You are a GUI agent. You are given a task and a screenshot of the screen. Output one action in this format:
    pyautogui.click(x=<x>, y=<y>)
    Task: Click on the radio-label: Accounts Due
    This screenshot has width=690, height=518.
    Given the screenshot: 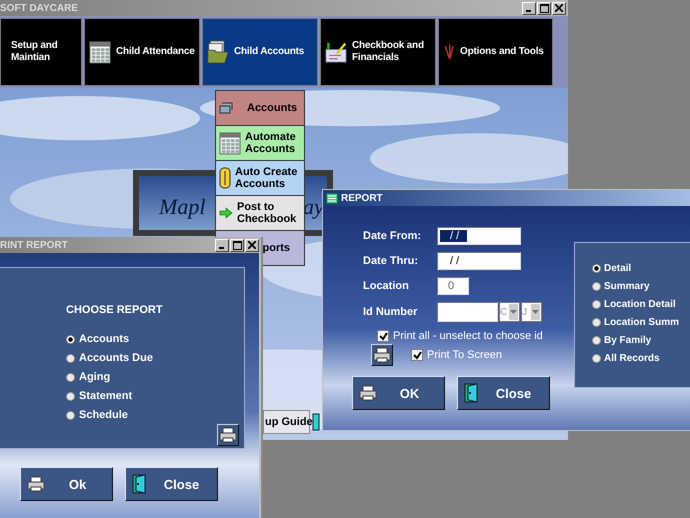 What is the action you would take?
    pyautogui.click(x=116, y=358)
    